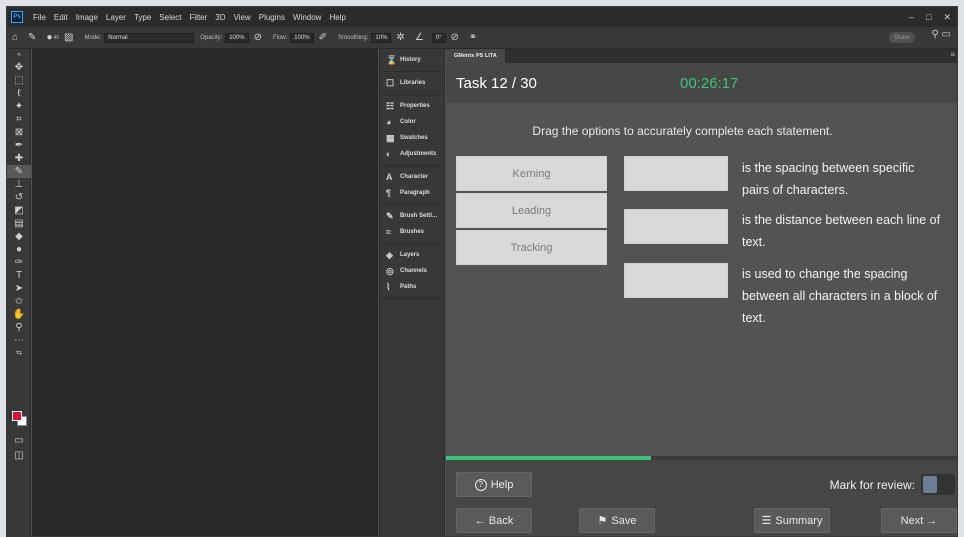  What do you see at coordinates (19, 184) in the screenshot?
I see `clone-stamp-tool-icon: ⊥` at bounding box center [19, 184].